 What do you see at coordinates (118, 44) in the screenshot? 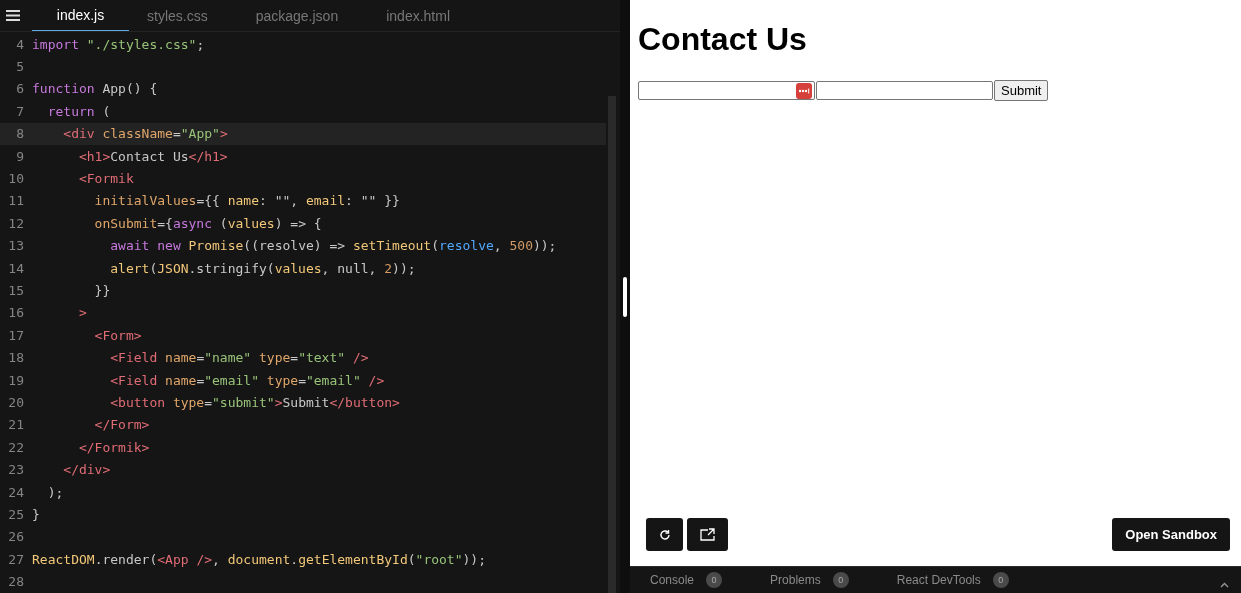
I see `code-line: import "./styles.css";` at bounding box center [118, 44].